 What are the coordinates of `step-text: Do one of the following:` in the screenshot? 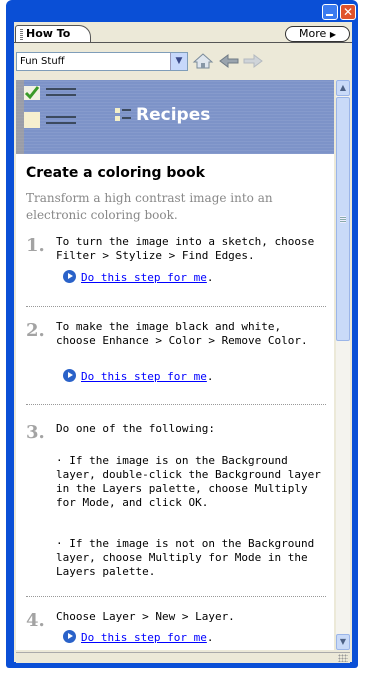 It's located at (135, 428).